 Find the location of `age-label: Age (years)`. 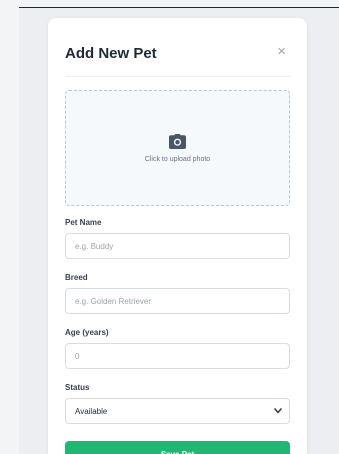

age-label: Age (years) is located at coordinates (87, 332).